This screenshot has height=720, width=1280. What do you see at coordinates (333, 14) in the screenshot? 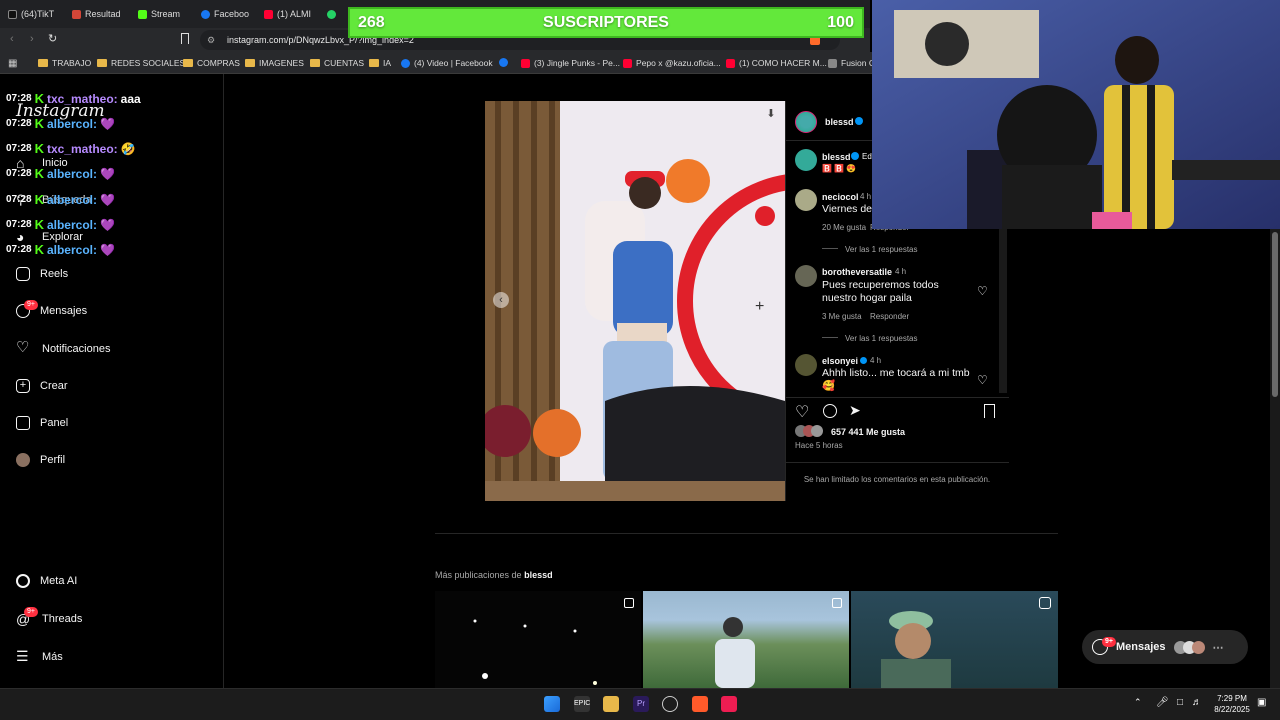
I see `tab-whatsapp` at bounding box center [333, 14].